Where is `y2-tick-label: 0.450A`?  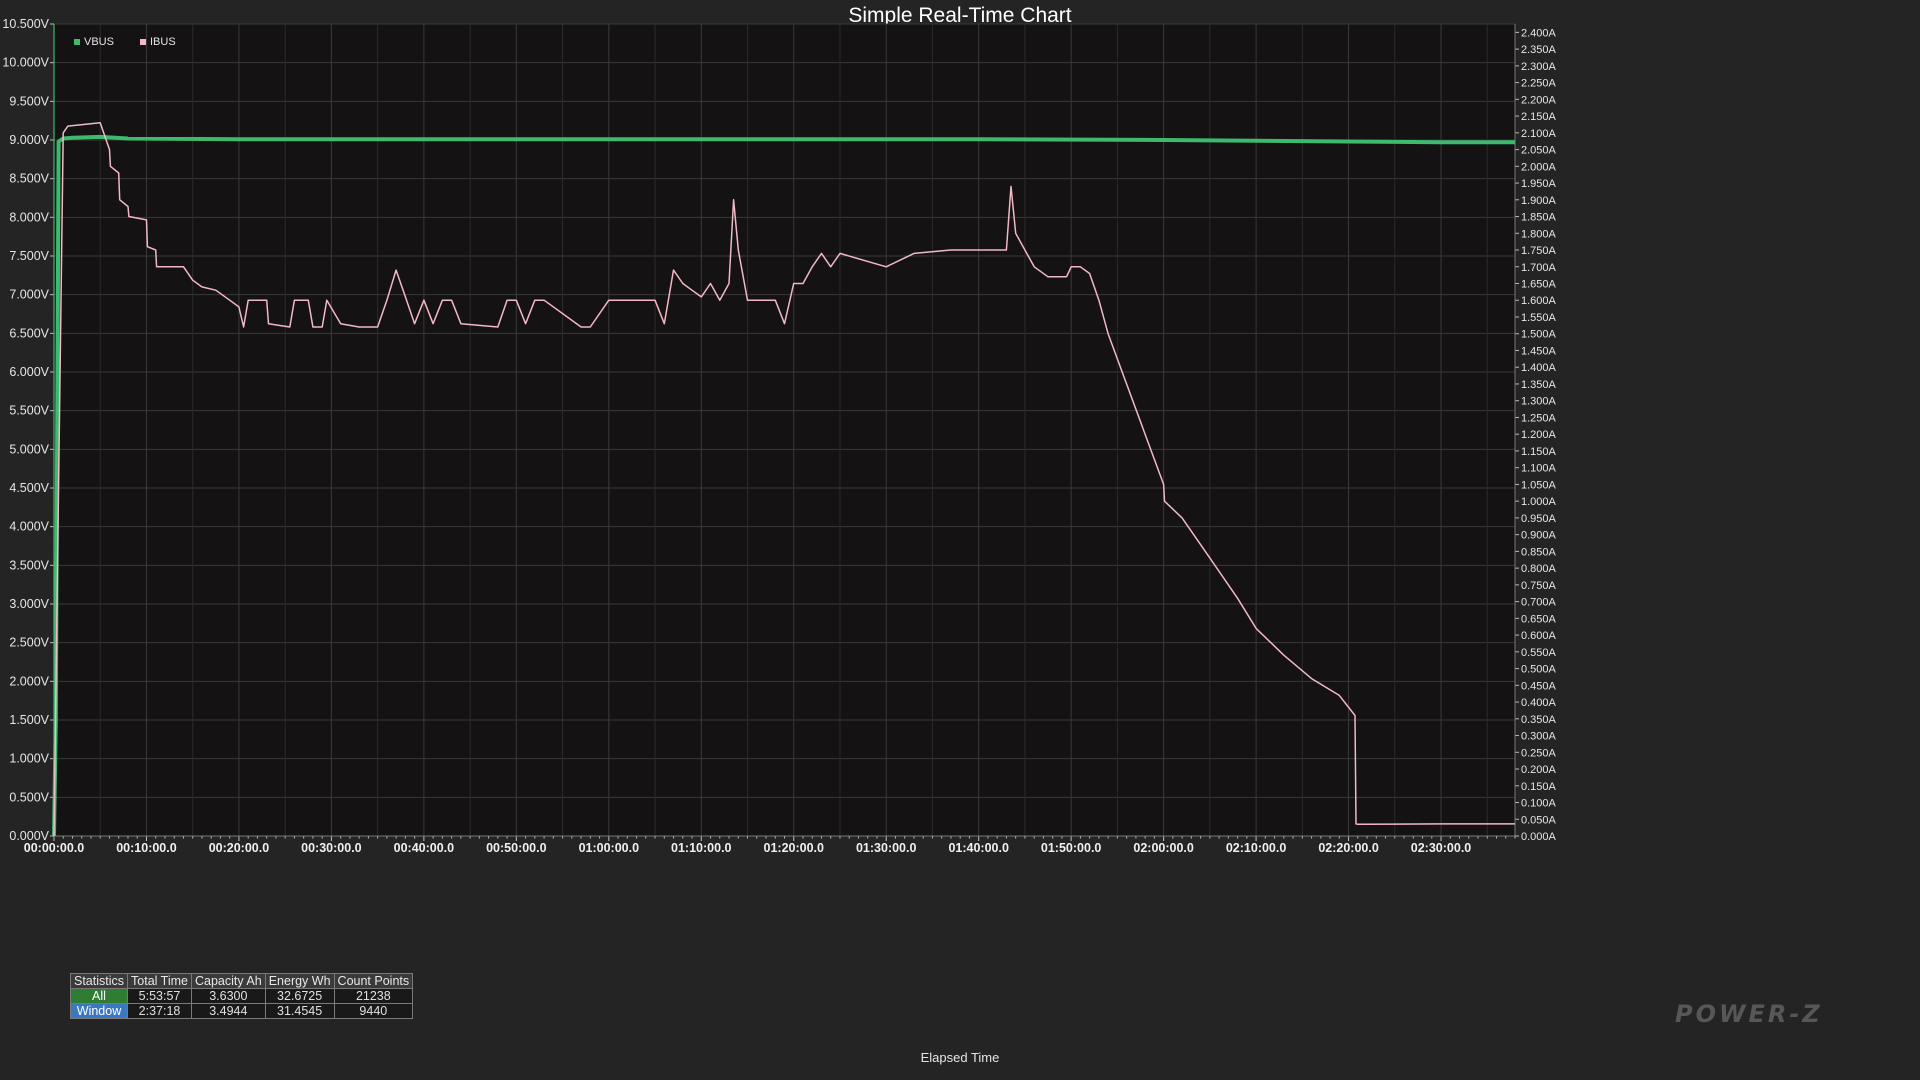
y2-tick-label: 0.450A is located at coordinates (1539, 686).